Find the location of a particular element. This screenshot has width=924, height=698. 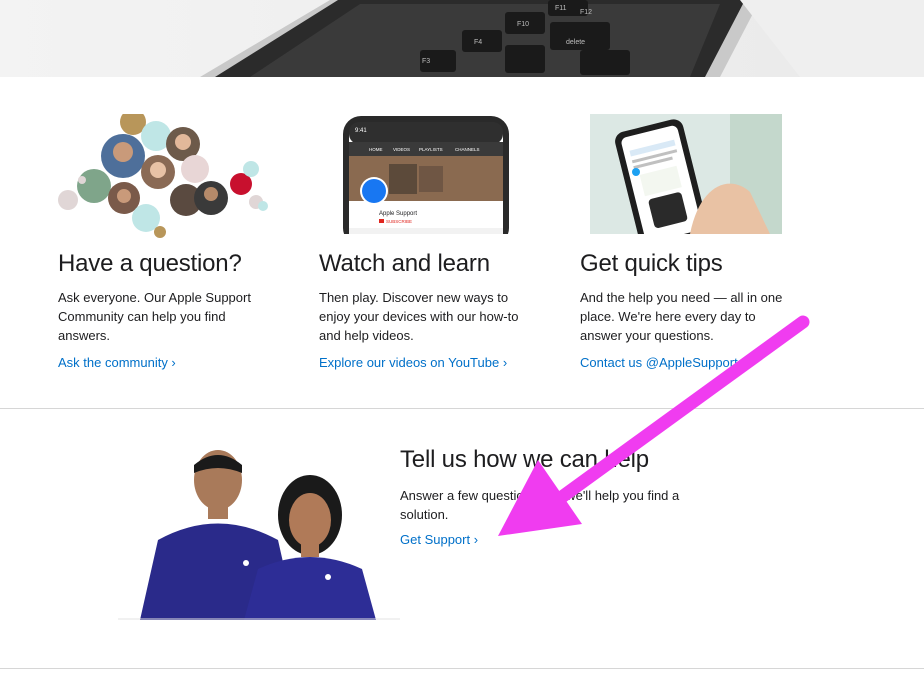

card-community-title: Have a question? is located at coordinates (150, 263).